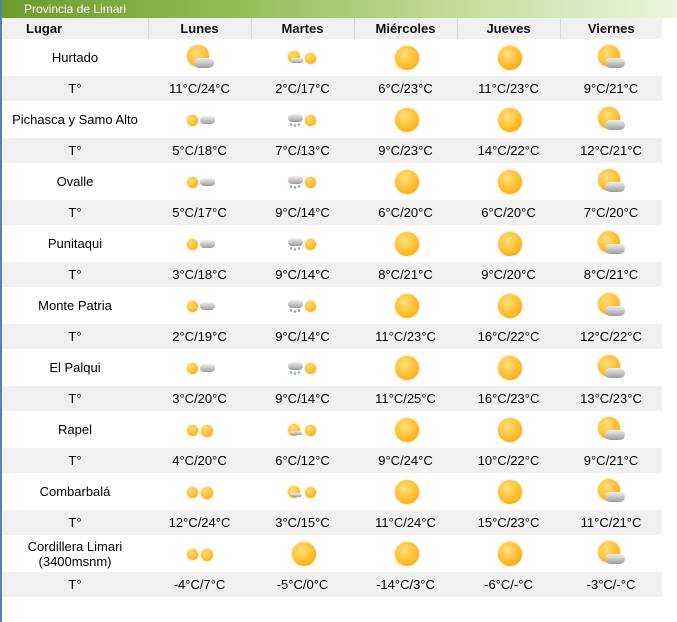 Image resolution: width=677 pixels, height=622 pixels. I want to click on temp-range: 11°C/25°C, so click(405, 398).